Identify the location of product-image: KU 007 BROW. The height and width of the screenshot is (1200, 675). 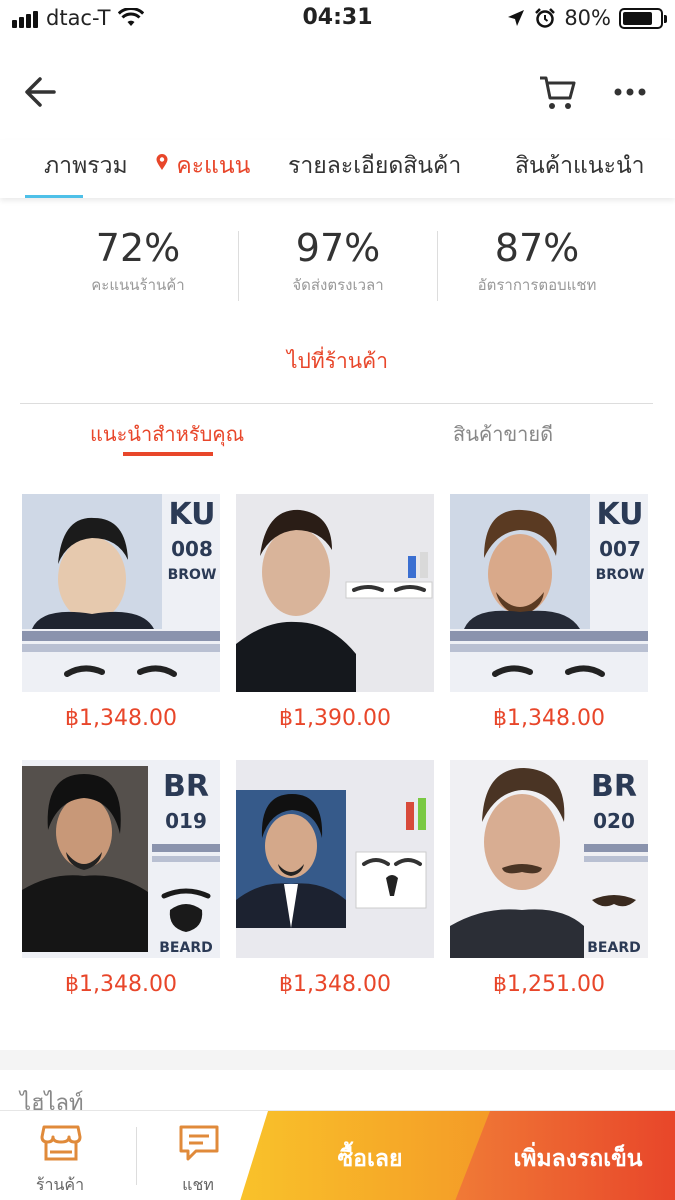
(549, 593).